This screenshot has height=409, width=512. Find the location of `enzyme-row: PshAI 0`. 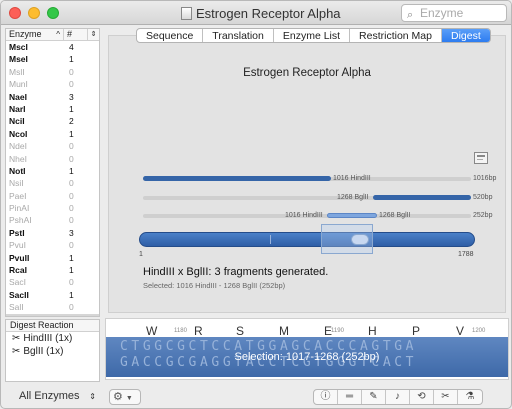

enzyme-row: PshAI 0 is located at coordinates (52, 220).